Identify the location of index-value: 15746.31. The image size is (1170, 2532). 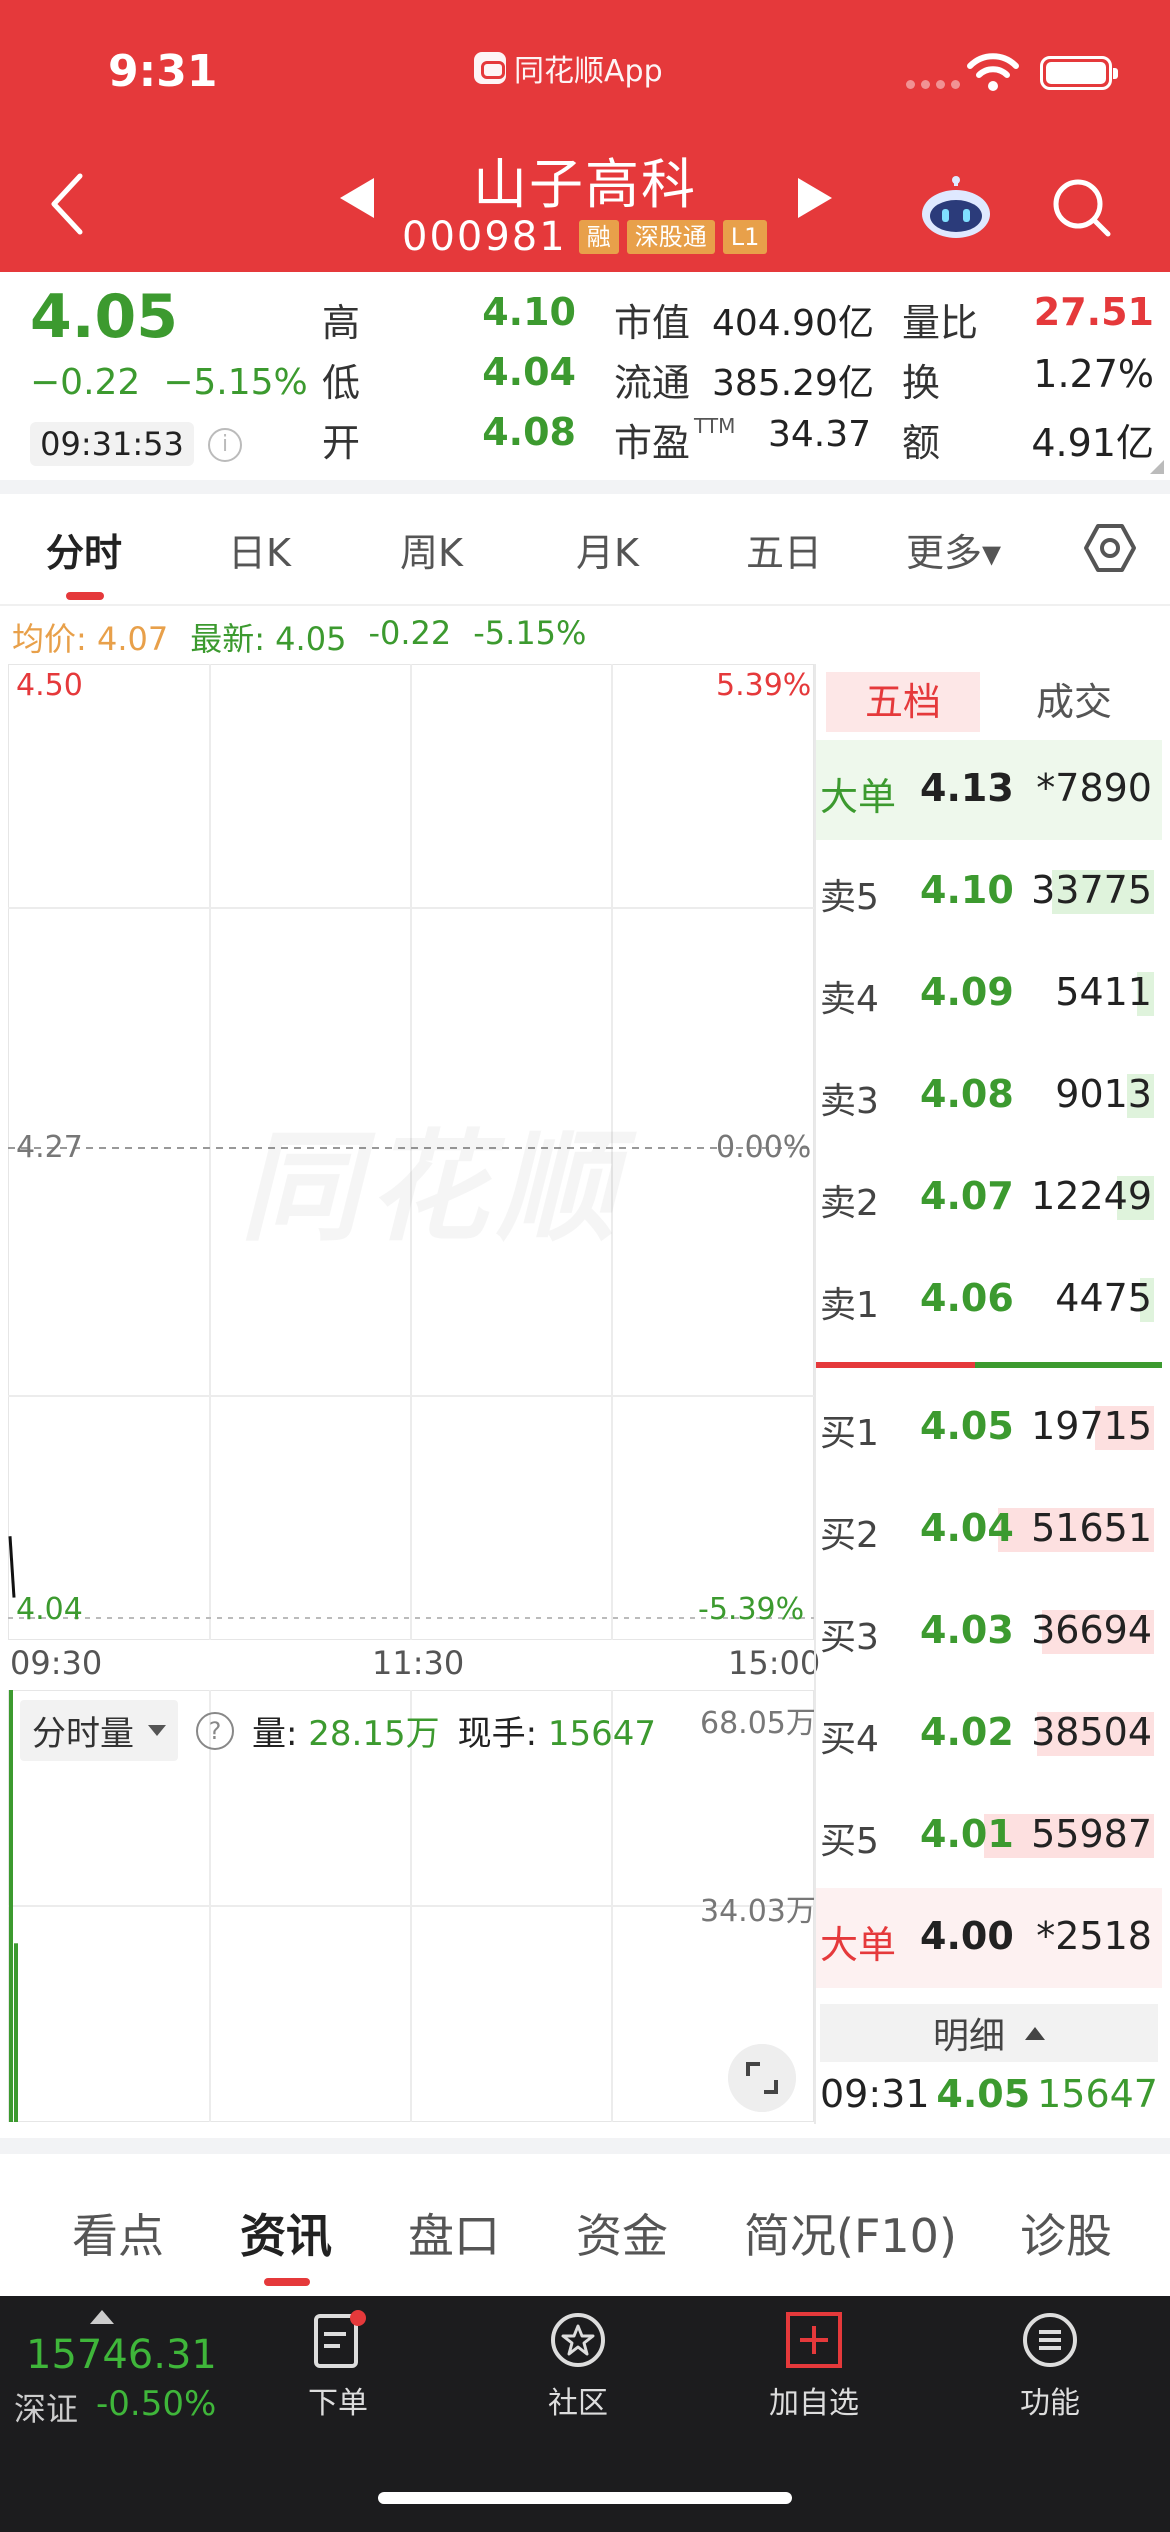
(121, 2355).